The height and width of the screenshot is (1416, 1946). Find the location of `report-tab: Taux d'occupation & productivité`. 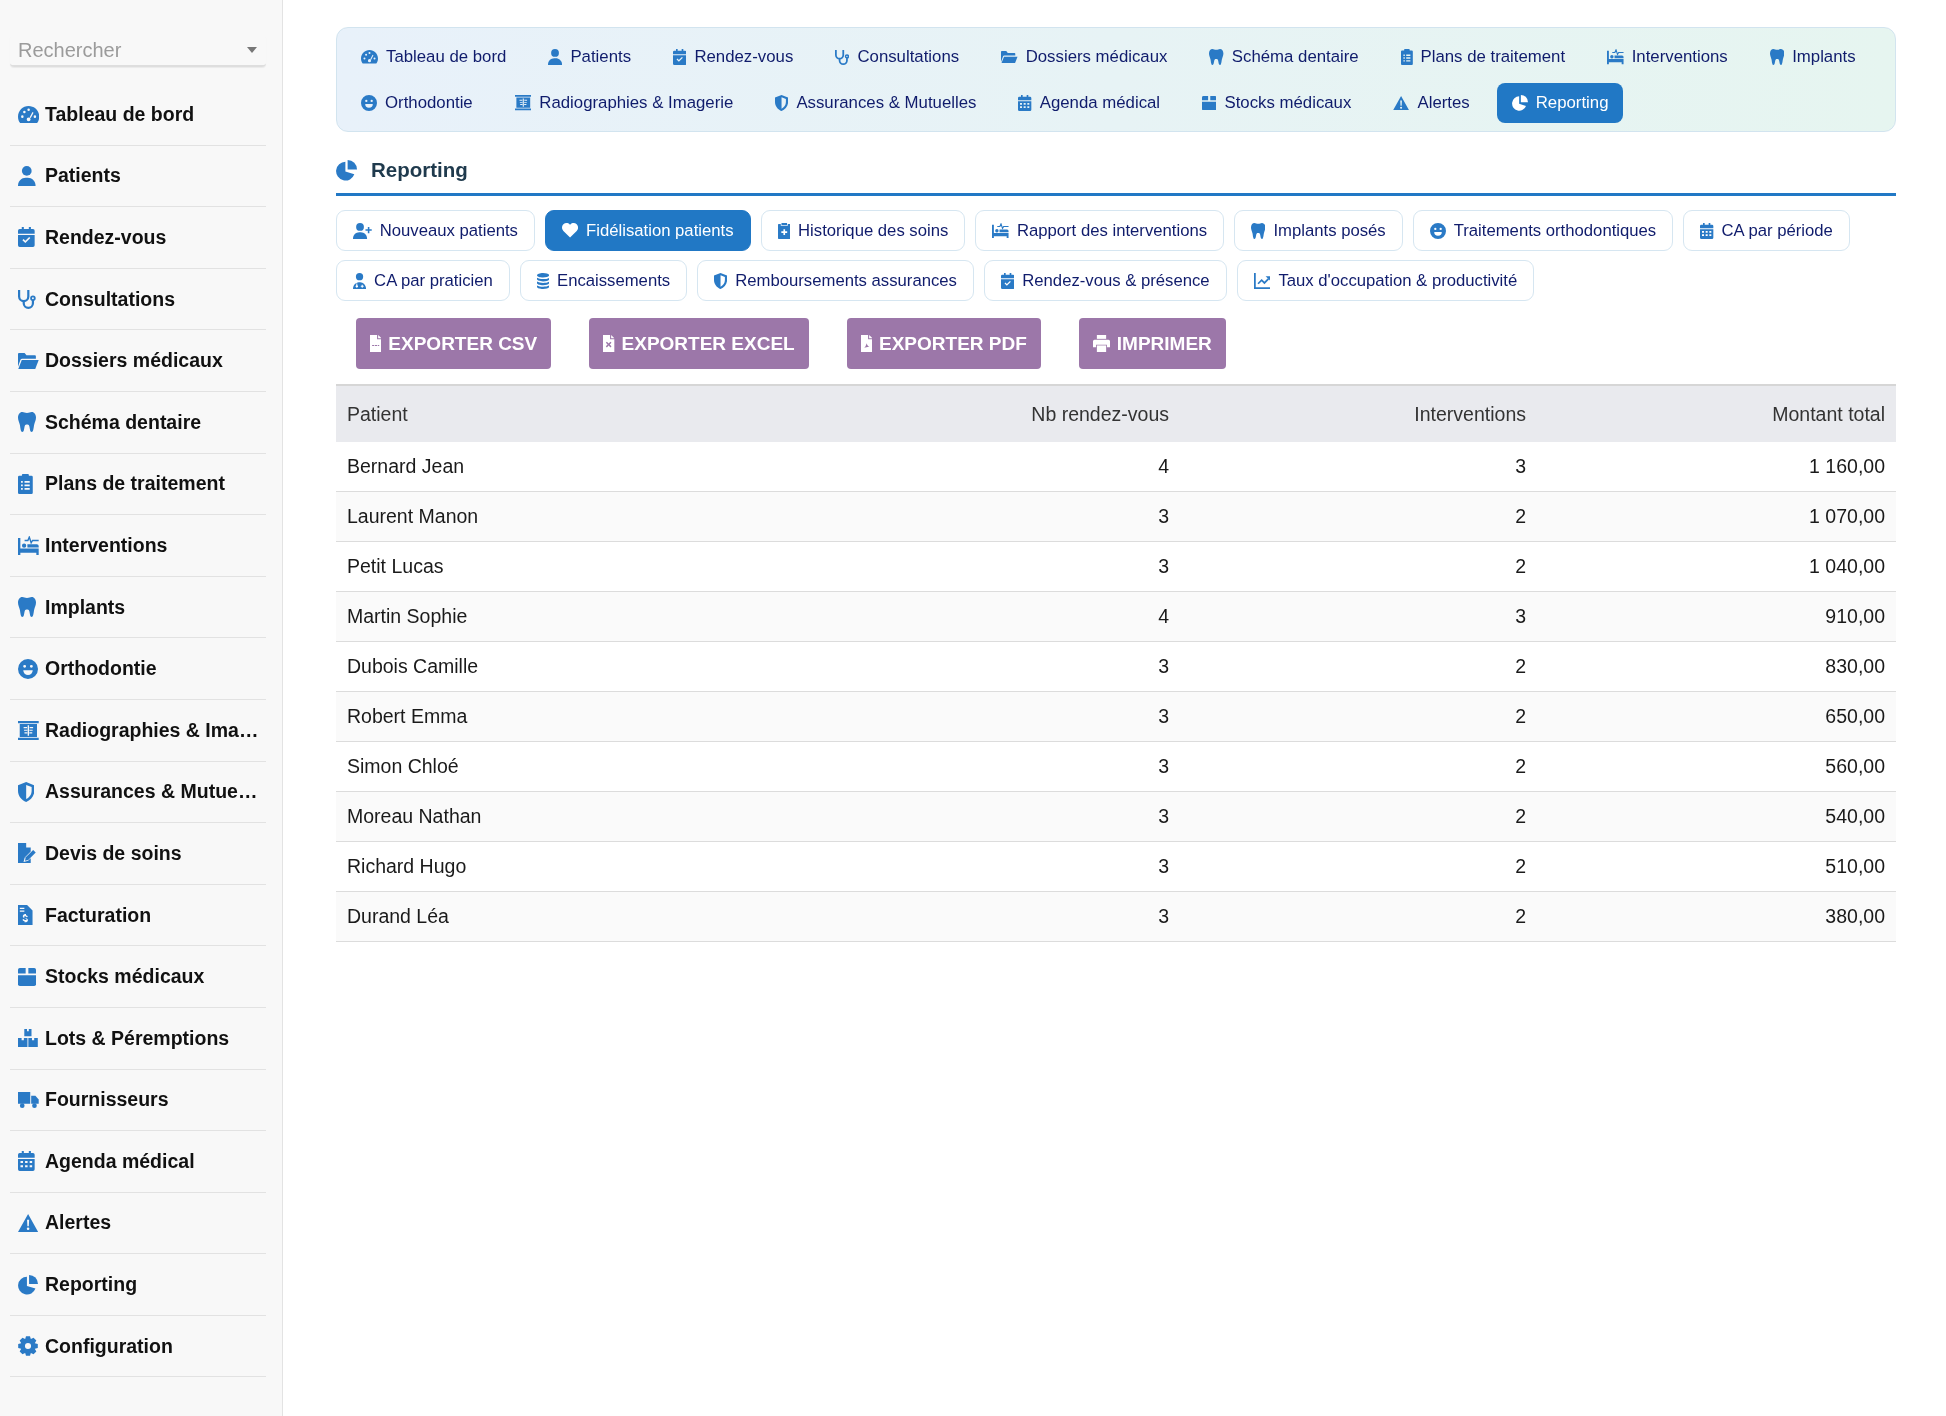

report-tab: Taux d'occupation & productivité is located at coordinates (1385, 280).